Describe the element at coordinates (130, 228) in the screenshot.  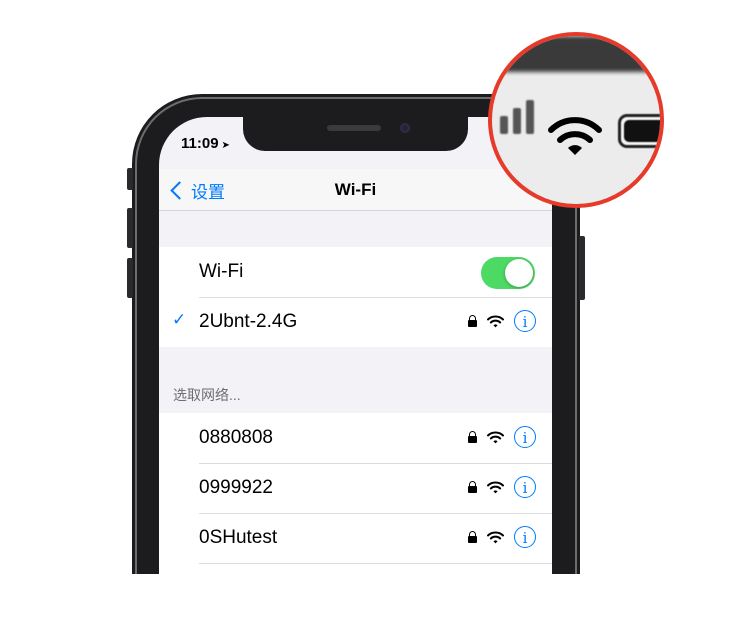
I see `volume-up-button` at that location.